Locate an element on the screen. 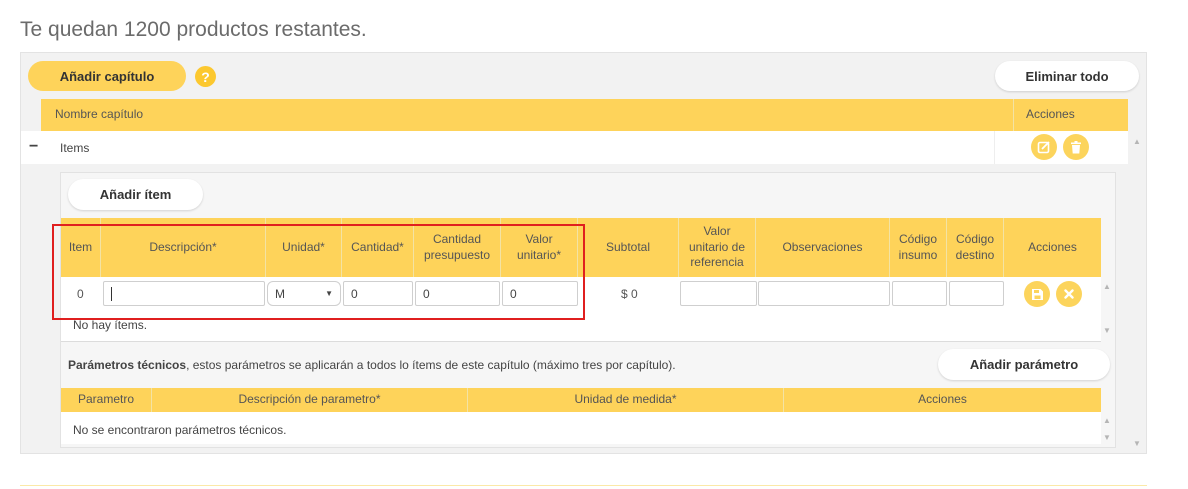 This screenshot has height=489, width=1188. add-chapter-button: Añadir capítulo is located at coordinates (107, 76).